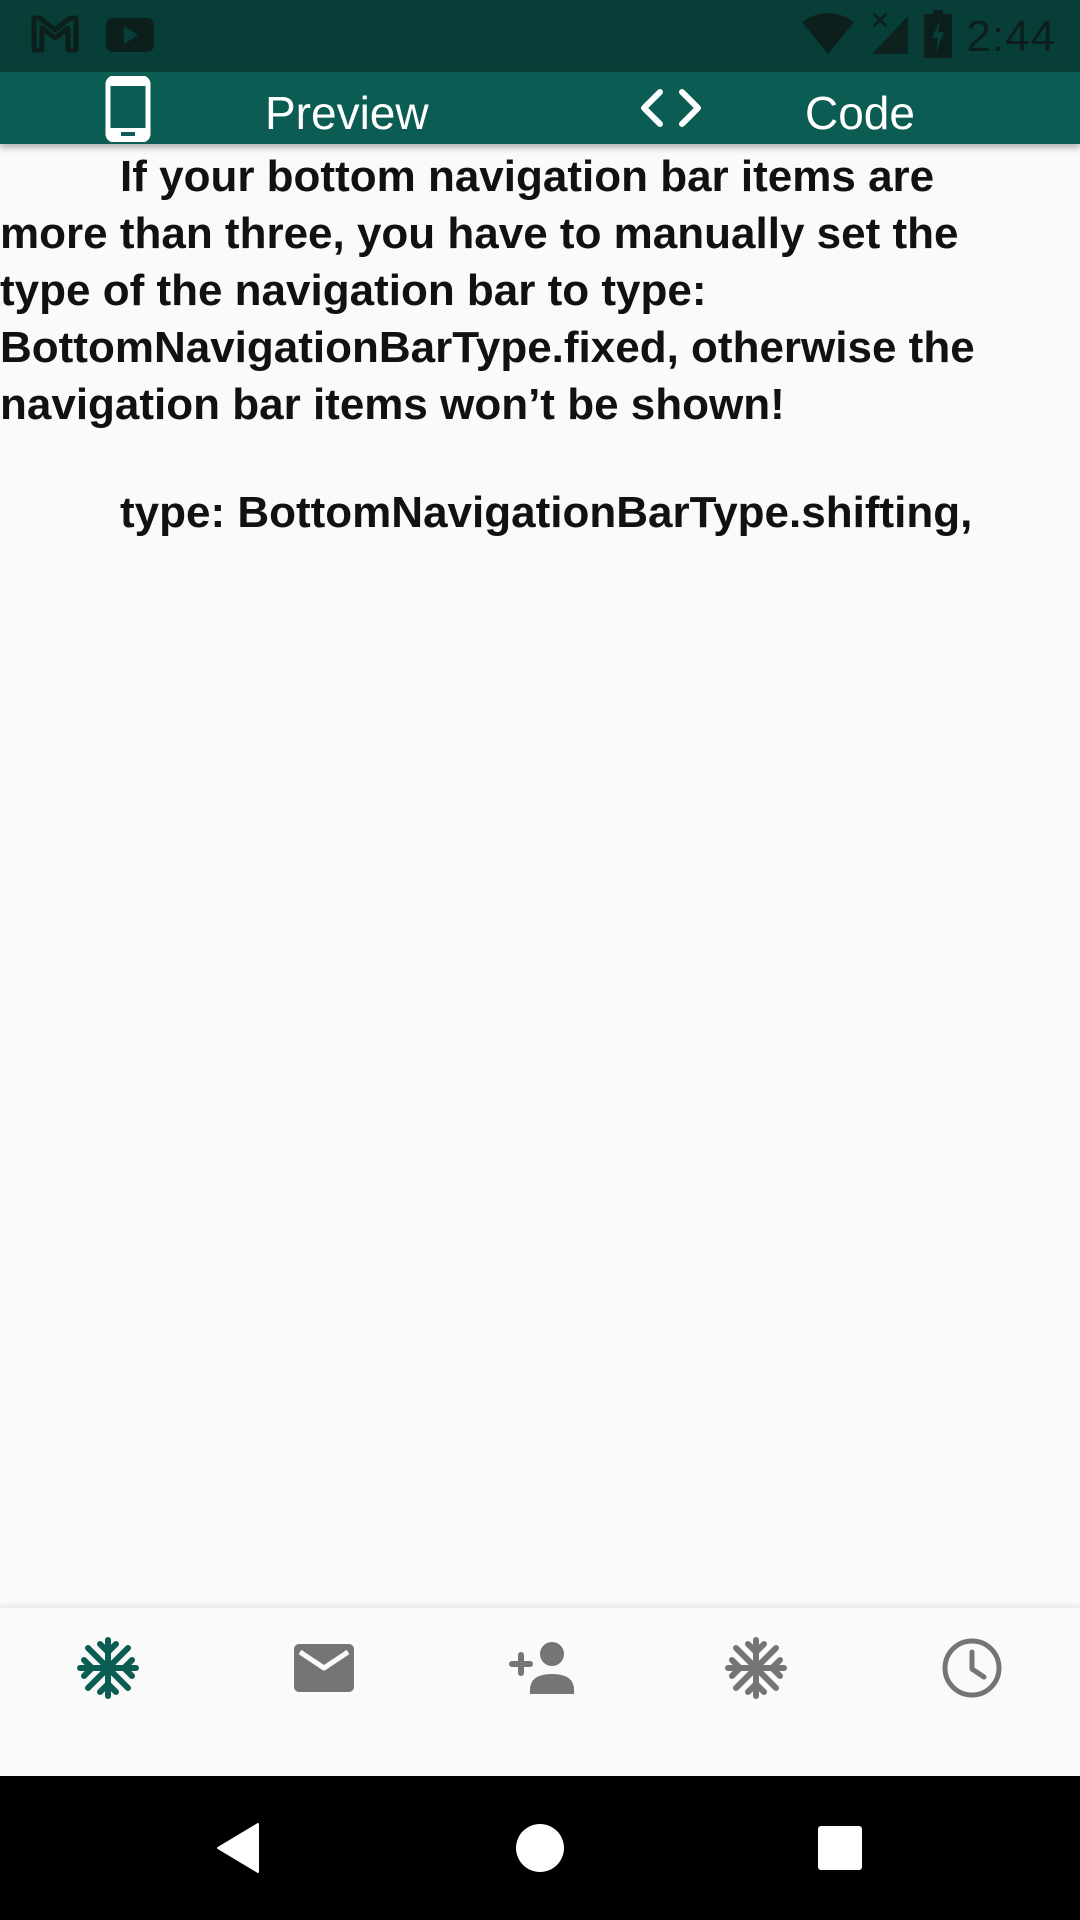 This screenshot has width=1080, height=1920. I want to click on recents-button, so click(840, 1848).